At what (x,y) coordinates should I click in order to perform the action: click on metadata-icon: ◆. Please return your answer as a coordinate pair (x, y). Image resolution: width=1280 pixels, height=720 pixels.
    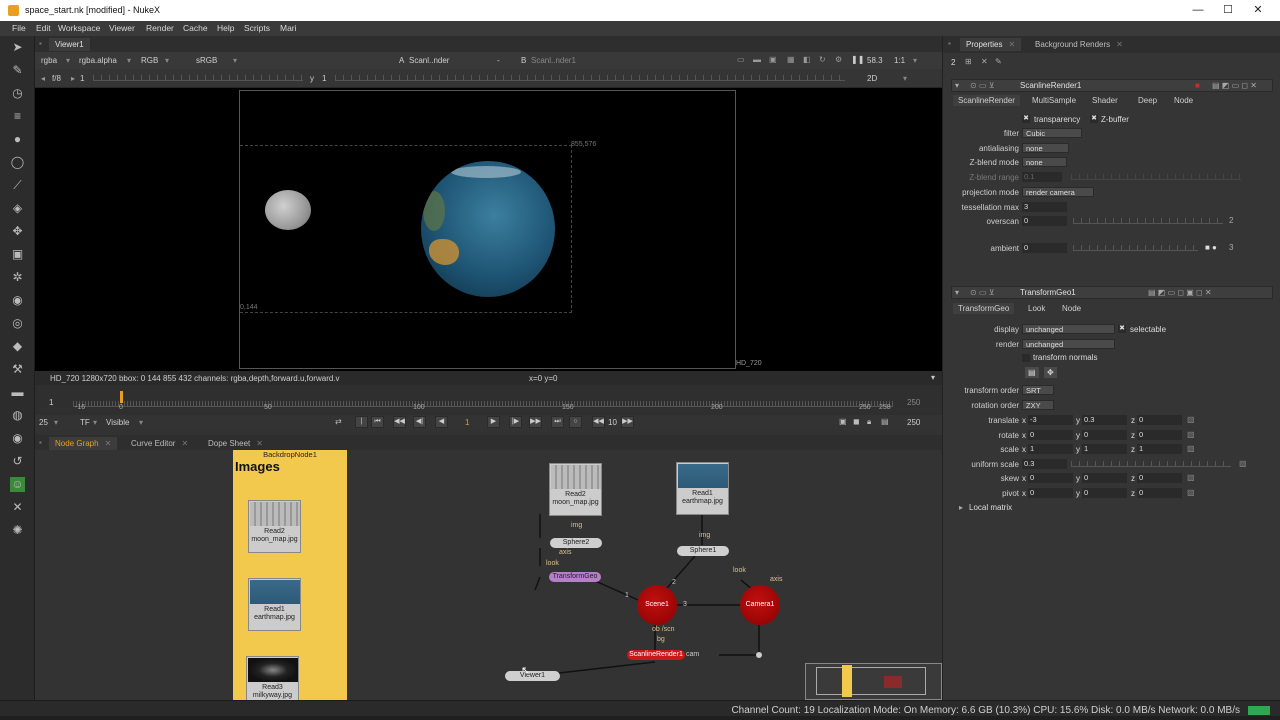
    Looking at the image, I should click on (17, 346).